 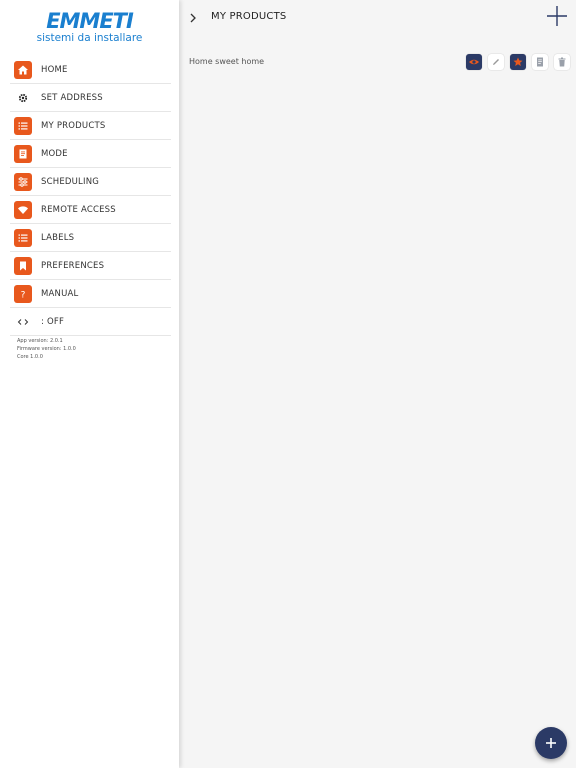 I want to click on logo-tagline: sistemi da installare, so click(x=89, y=38).